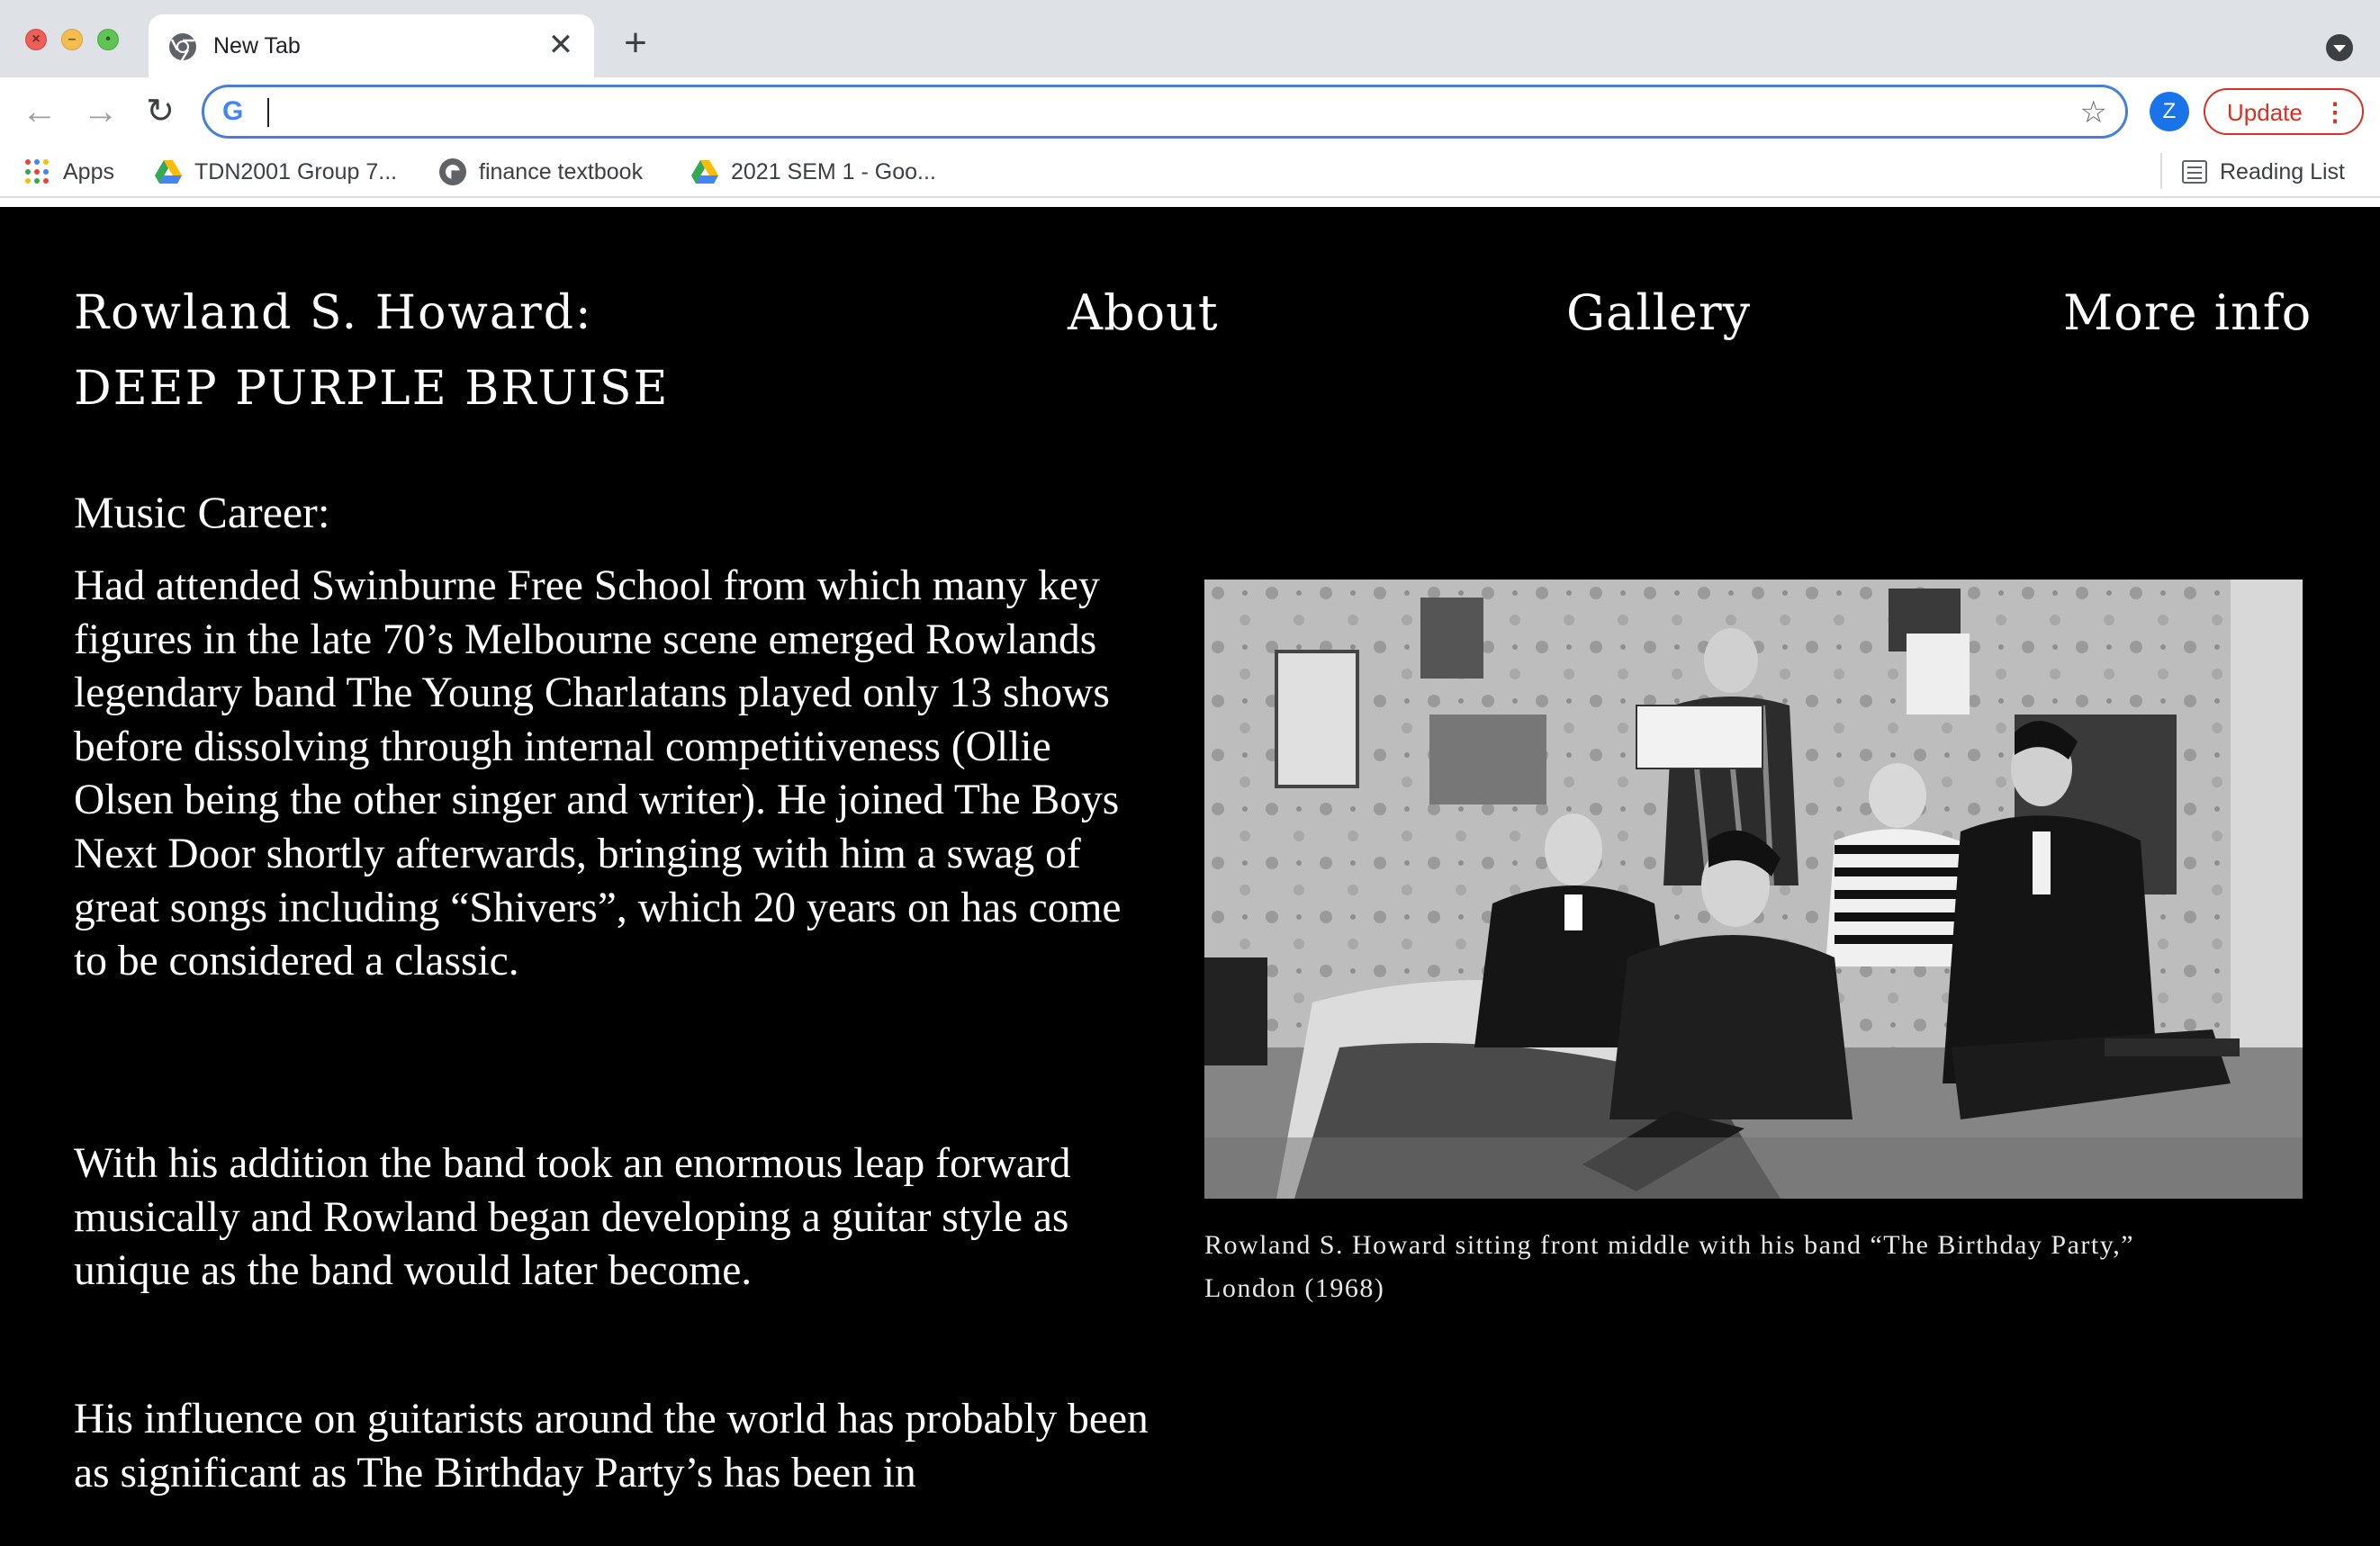  Describe the element at coordinates (1148, 112) in the screenshot. I see `address-input` at that location.